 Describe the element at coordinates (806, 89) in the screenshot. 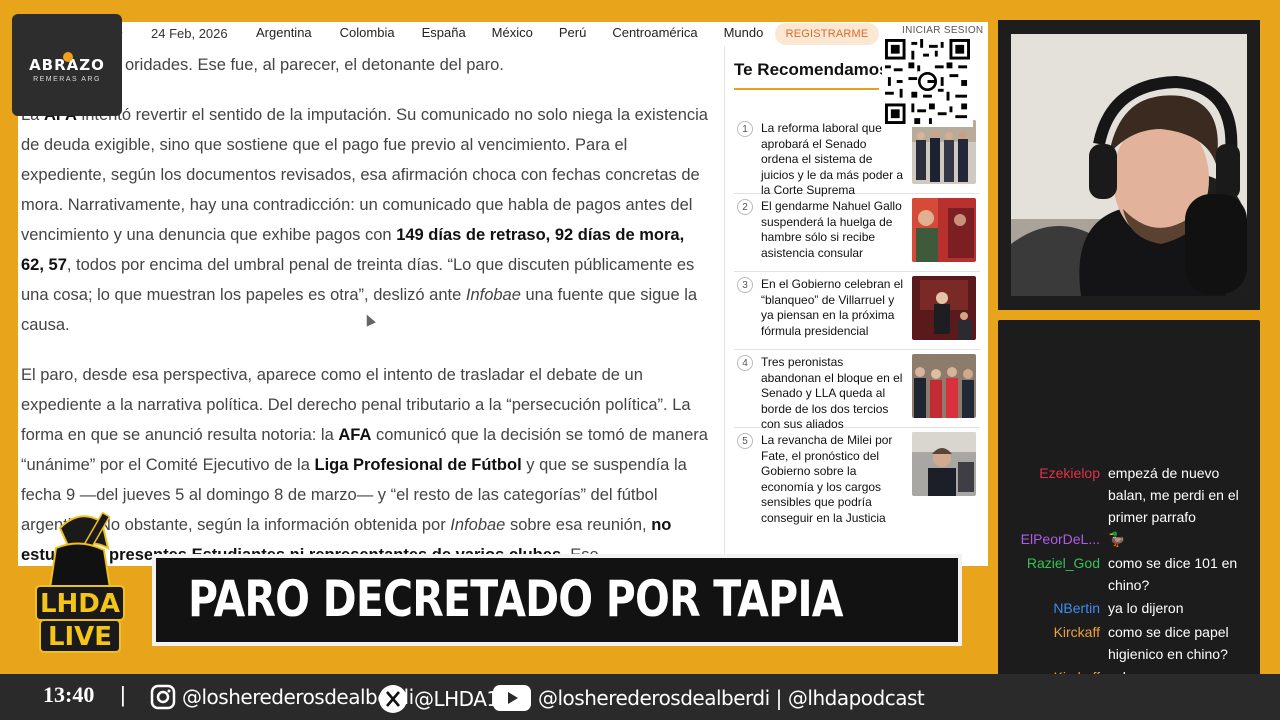

I see `sidebar-title-underline` at that location.